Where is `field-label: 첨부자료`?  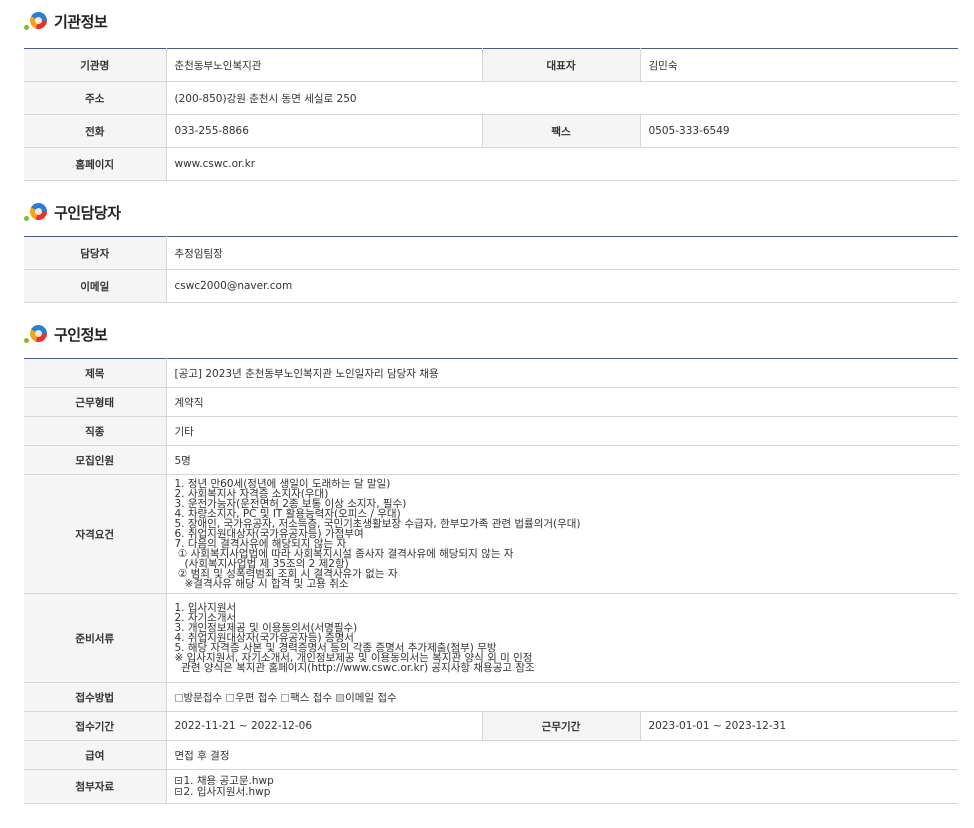
field-label: 첨부자료 is located at coordinates (95, 786).